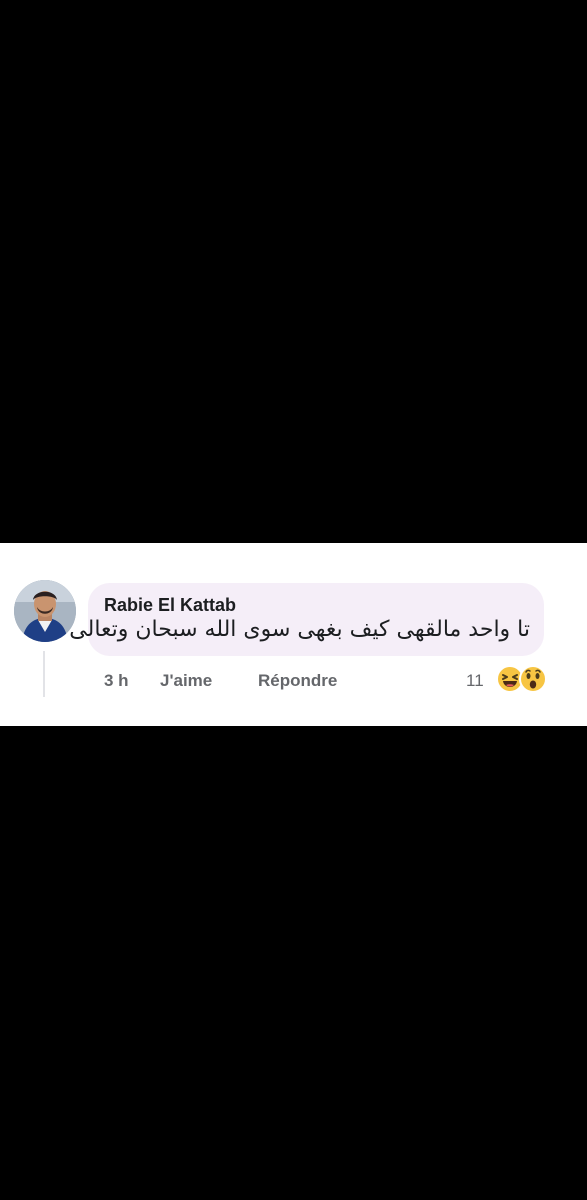 The height and width of the screenshot is (1200, 587). What do you see at coordinates (170, 605) in the screenshot?
I see `author-name: Rabie El Kattab` at bounding box center [170, 605].